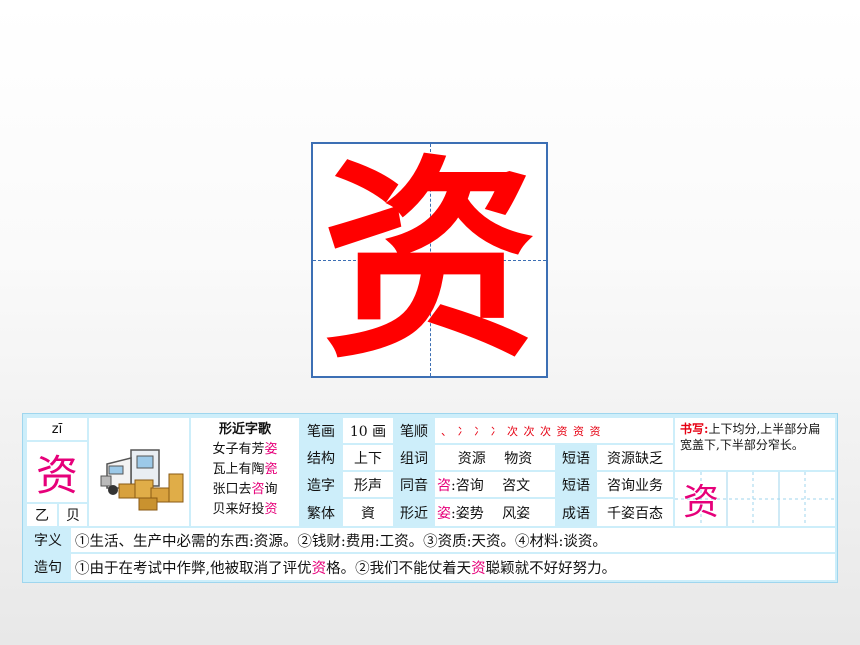  What do you see at coordinates (414, 430) in the screenshot?
I see `stroke-order-label: 笔顺` at bounding box center [414, 430].